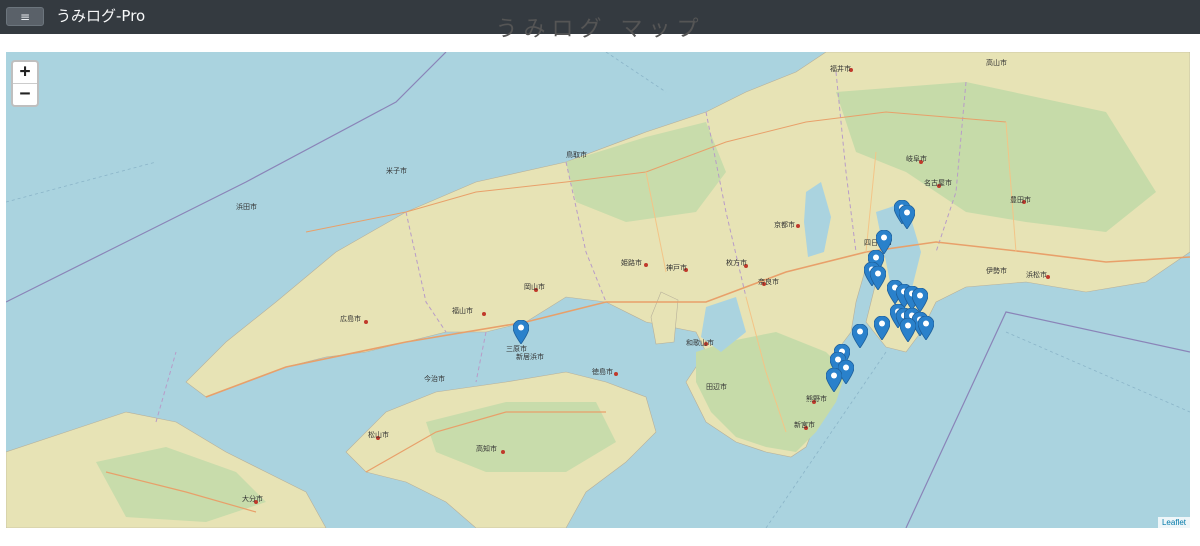 This screenshot has width=1200, height=546. What do you see at coordinates (816, 399) in the screenshot?
I see `city-label: 熊野市` at bounding box center [816, 399].